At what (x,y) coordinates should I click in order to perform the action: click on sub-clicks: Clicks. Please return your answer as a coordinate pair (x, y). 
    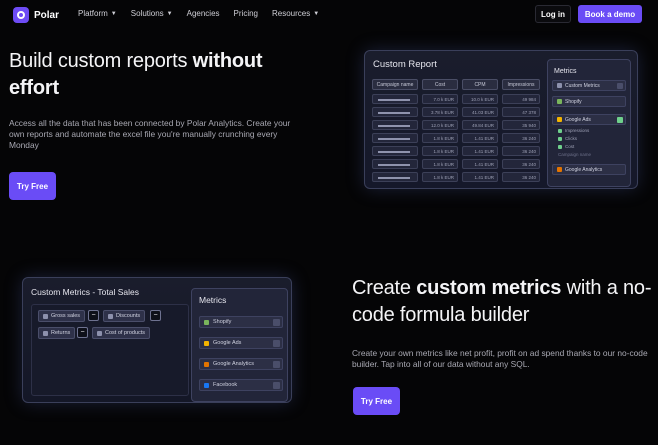
    Looking at the image, I should click on (567, 138).